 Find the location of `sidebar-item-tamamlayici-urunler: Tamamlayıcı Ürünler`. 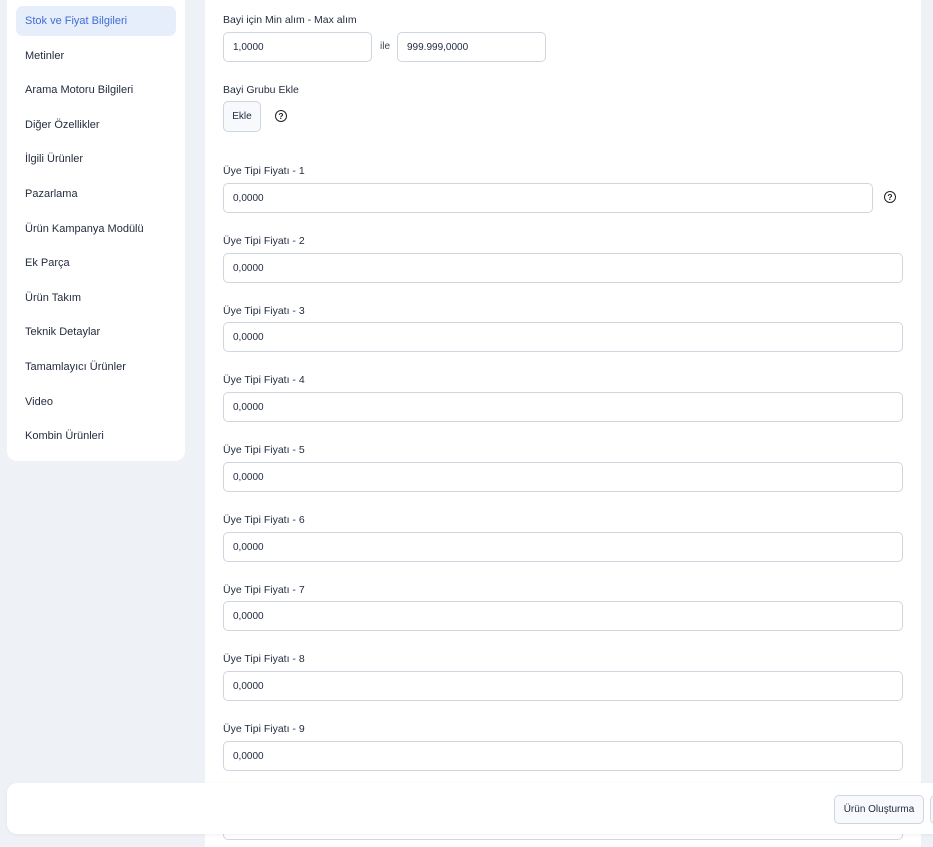

sidebar-item-tamamlayici-urunler: Tamamlayıcı Ürünler is located at coordinates (96, 367).